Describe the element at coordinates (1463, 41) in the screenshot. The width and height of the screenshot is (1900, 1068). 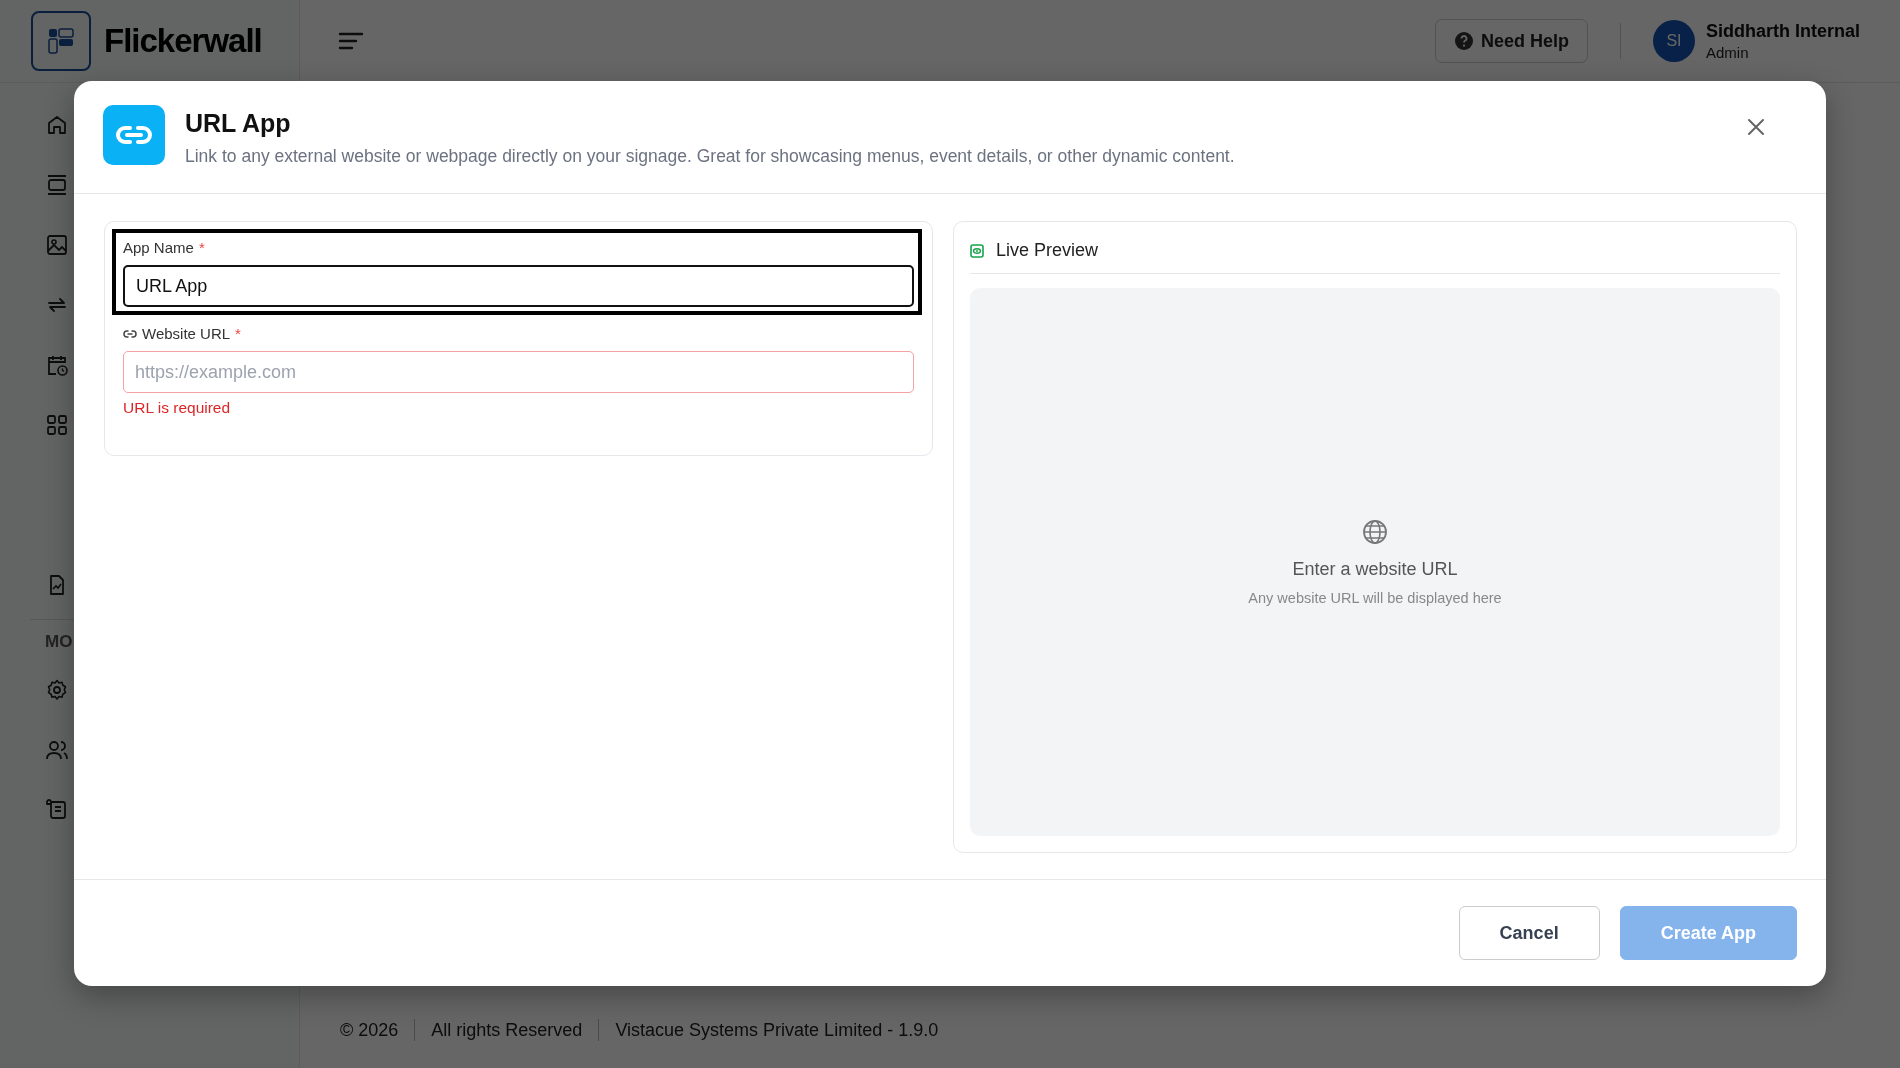
I see `help-icon` at that location.